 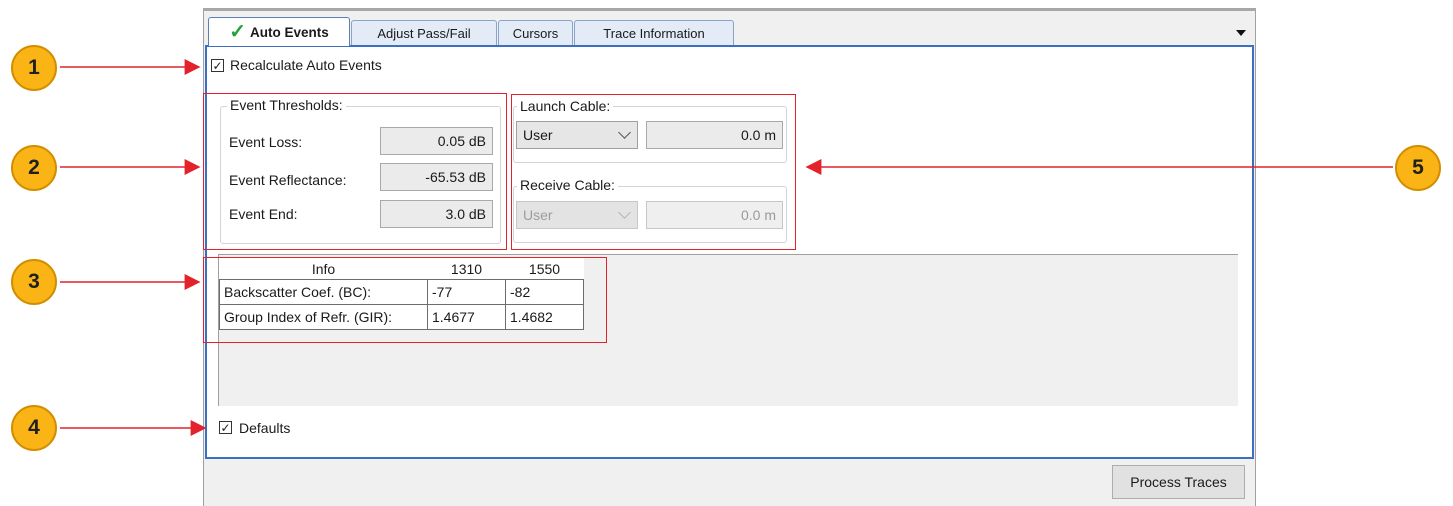 I want to click on callout-1: 1, so click(x=34, y=68).